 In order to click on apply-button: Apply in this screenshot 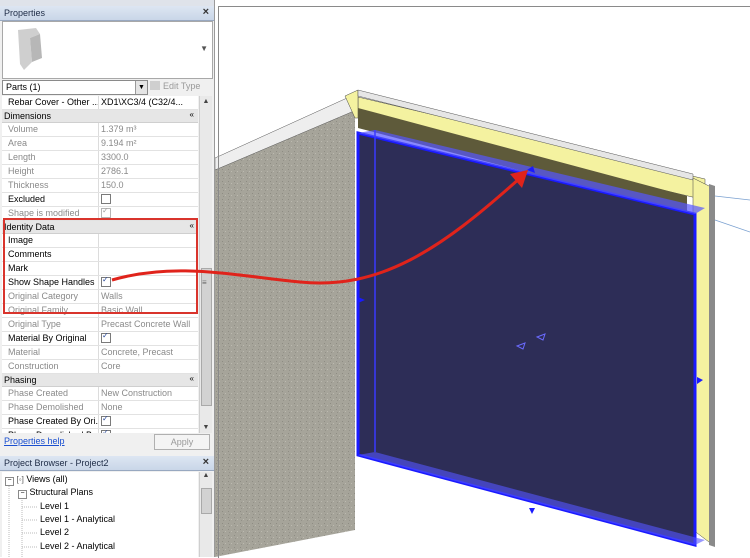, I will do `click(182, 442)`.